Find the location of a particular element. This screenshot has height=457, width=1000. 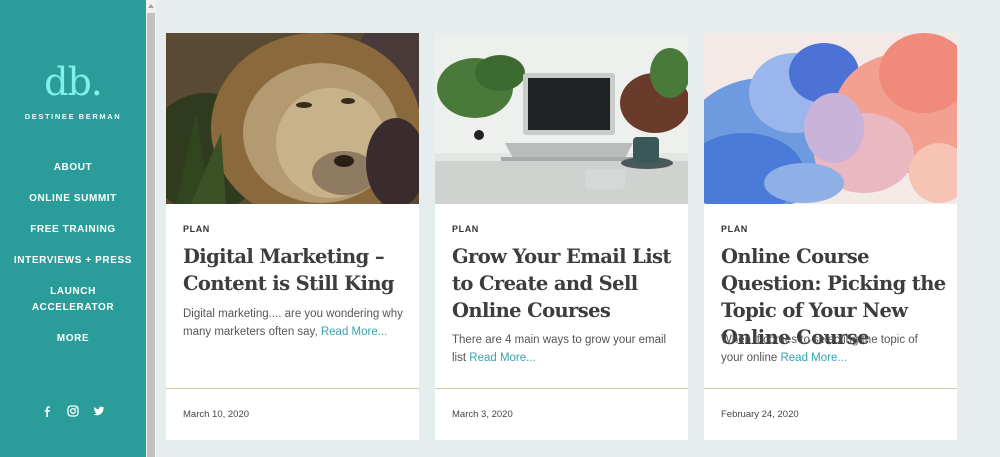

post-date: March 3, 2020 is located at coordinates (482, 414).